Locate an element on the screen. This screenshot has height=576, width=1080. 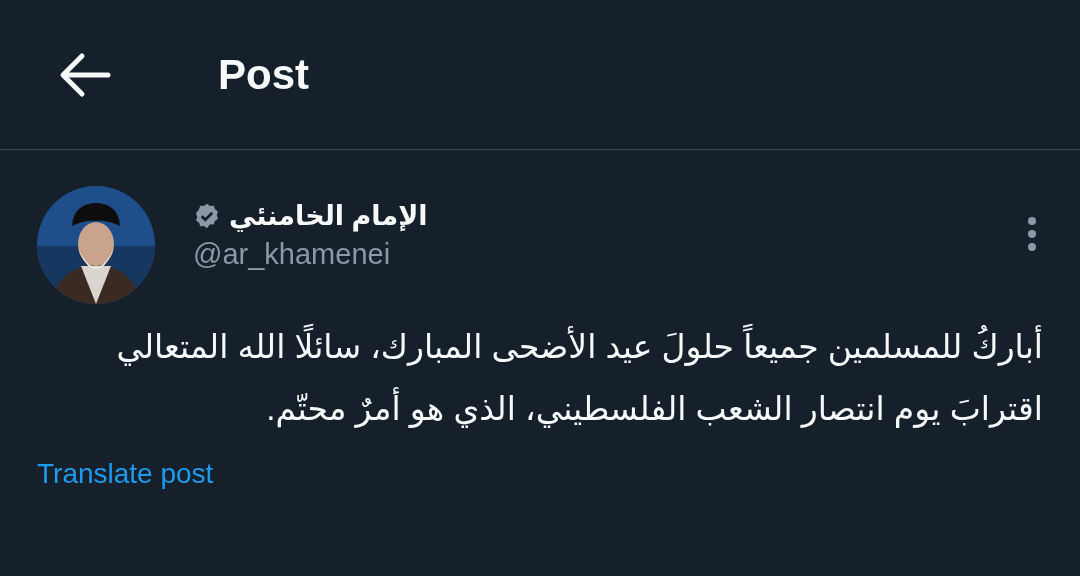
author-name: الإمام الخامنئي is located at coordinates (328, 216).